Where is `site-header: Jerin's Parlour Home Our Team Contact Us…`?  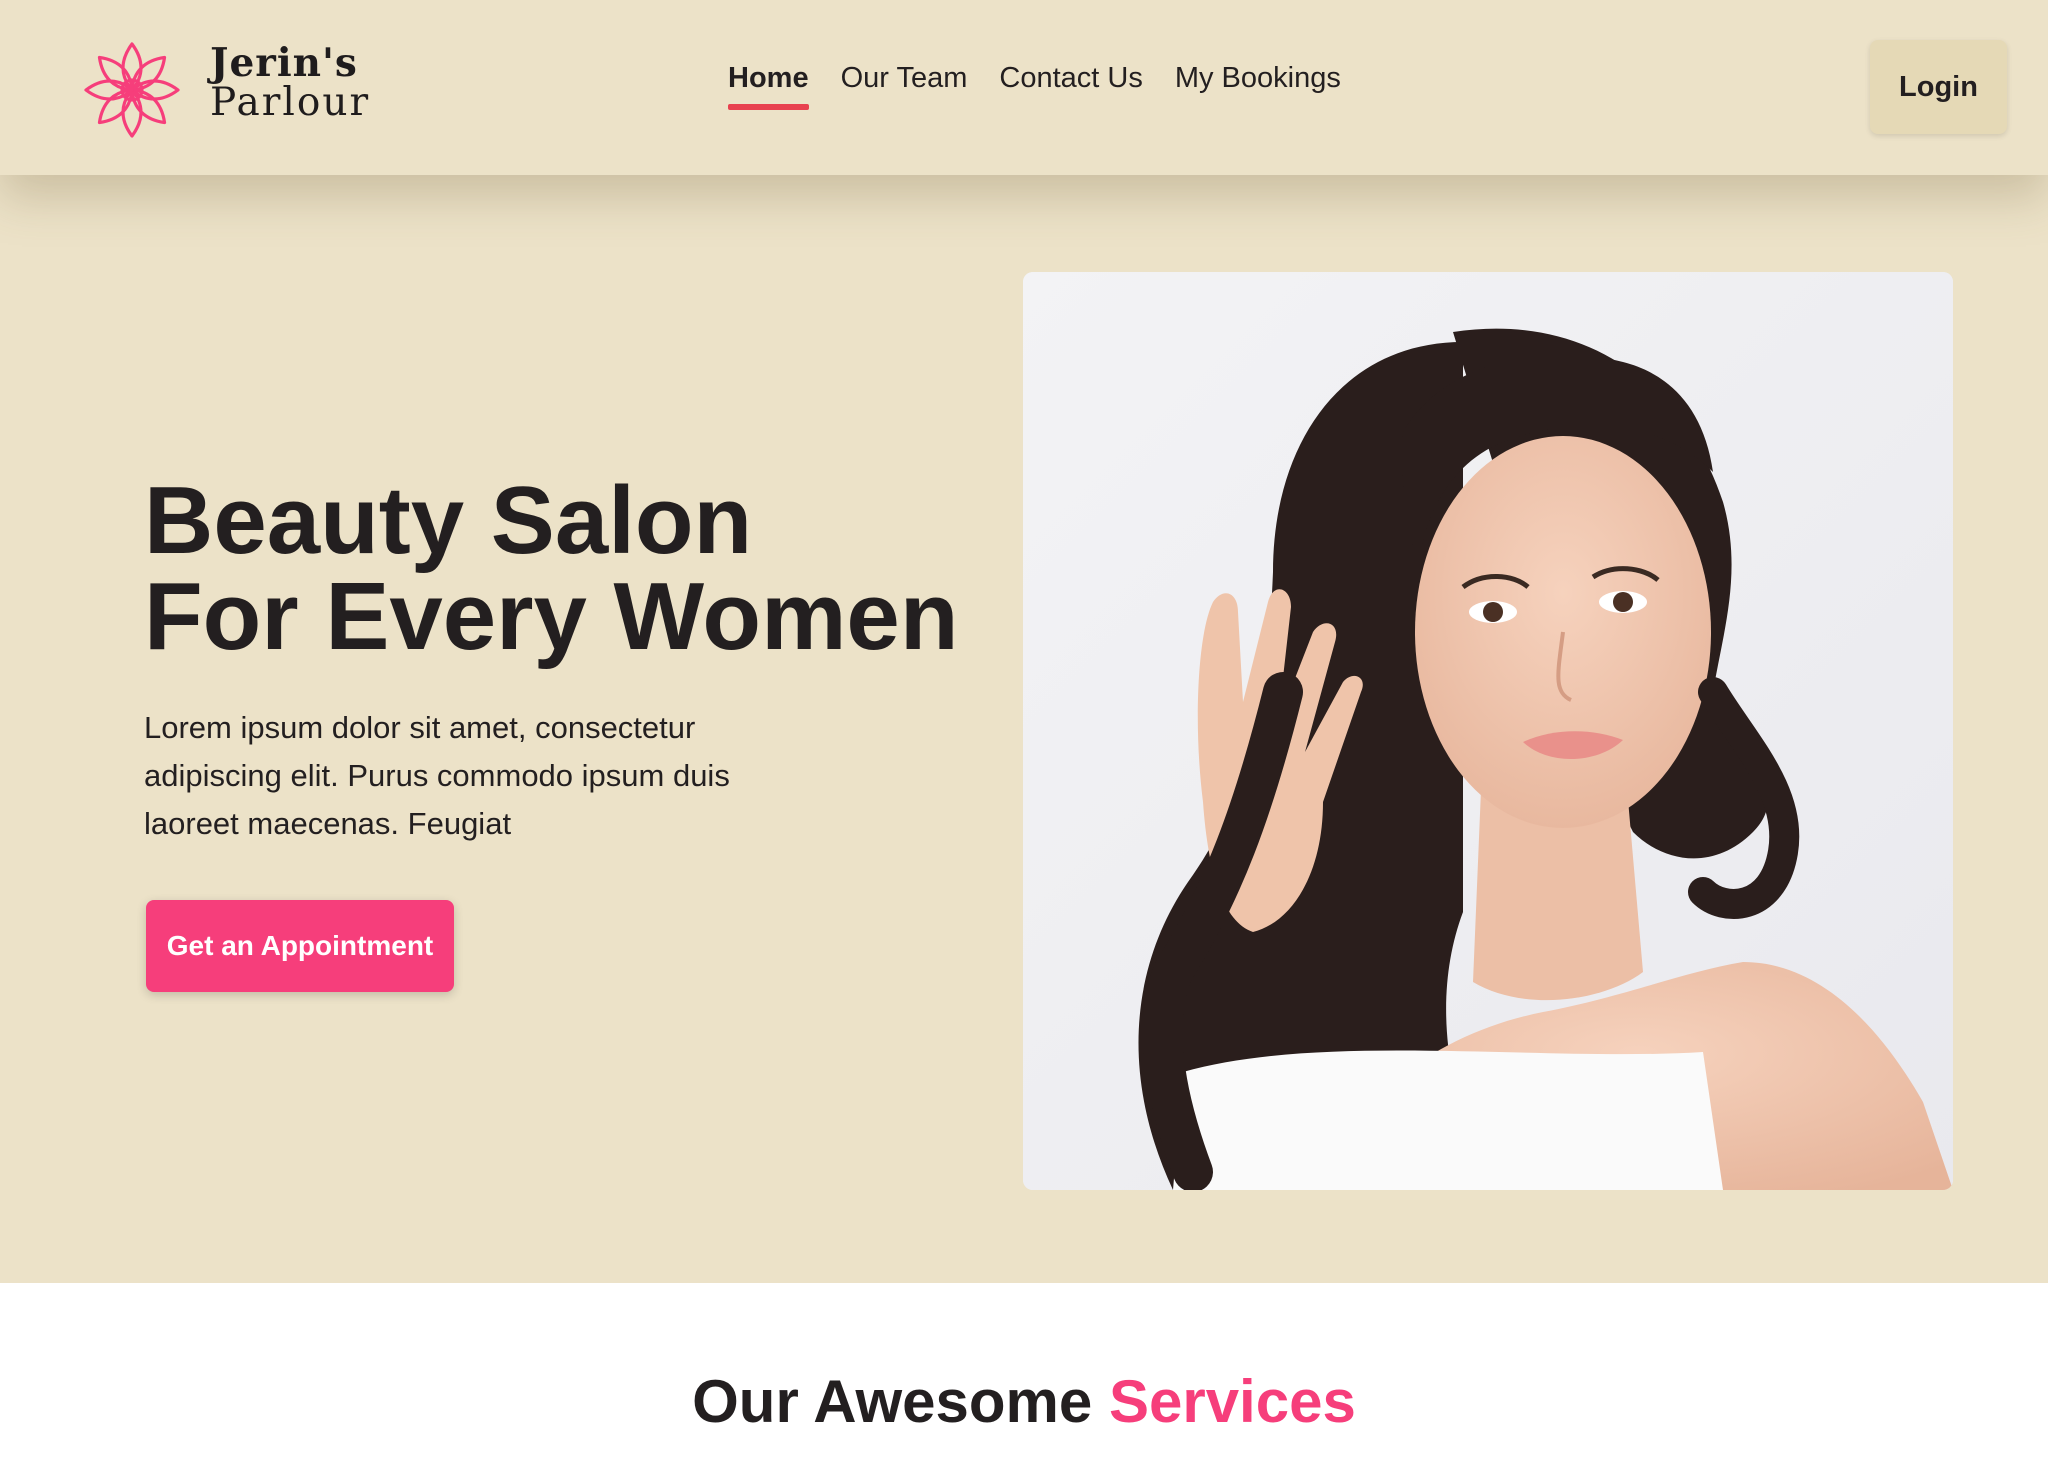
site-header: Jerin's Parlour Home Our Team Contact Us… is located at coordinates (1024, 87).